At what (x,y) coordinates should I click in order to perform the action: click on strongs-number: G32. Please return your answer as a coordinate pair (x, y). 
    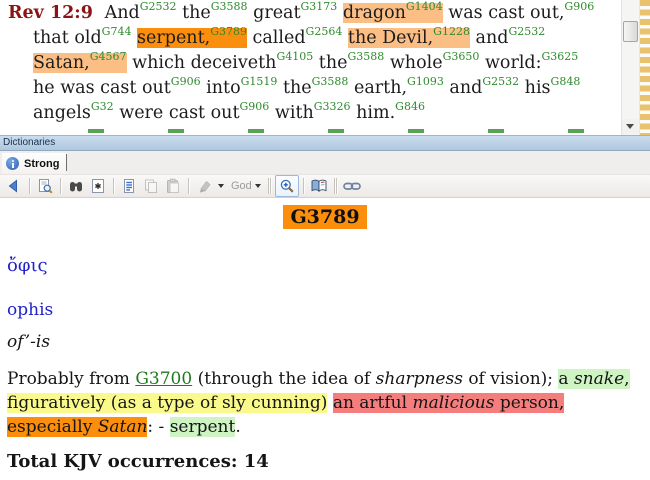
    Looking at the image, I should click on (102, 106).